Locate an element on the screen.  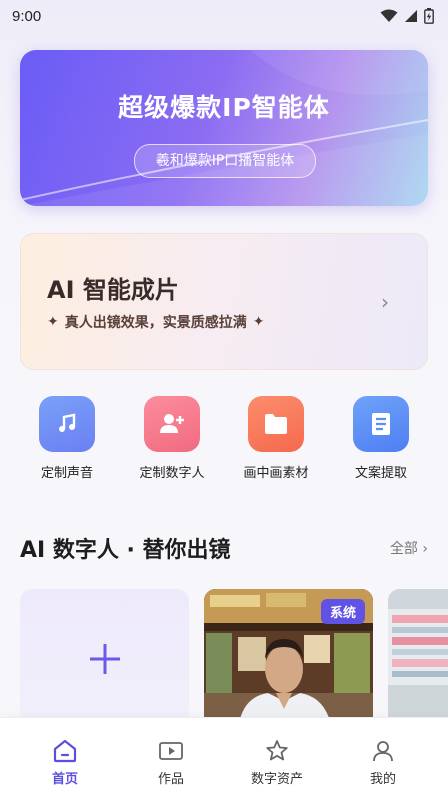
star-icon is located at coordinates (277, 751).